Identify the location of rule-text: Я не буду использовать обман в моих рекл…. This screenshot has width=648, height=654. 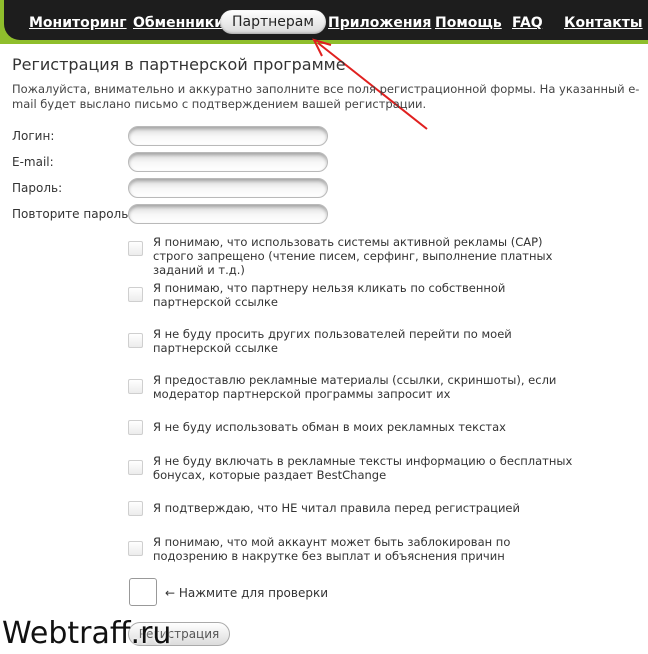
(329, 427).